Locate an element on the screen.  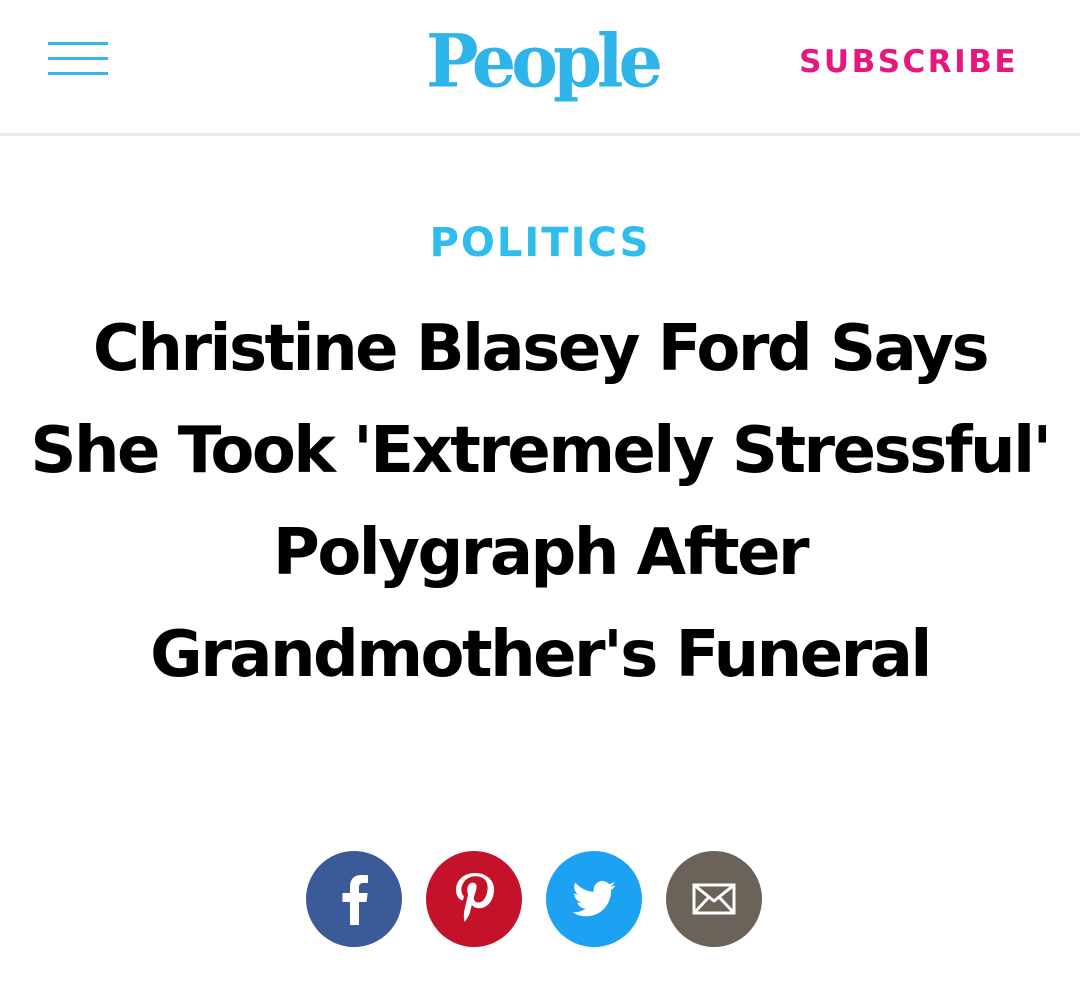
facebook-share-button is located at coordinates (354, 899).